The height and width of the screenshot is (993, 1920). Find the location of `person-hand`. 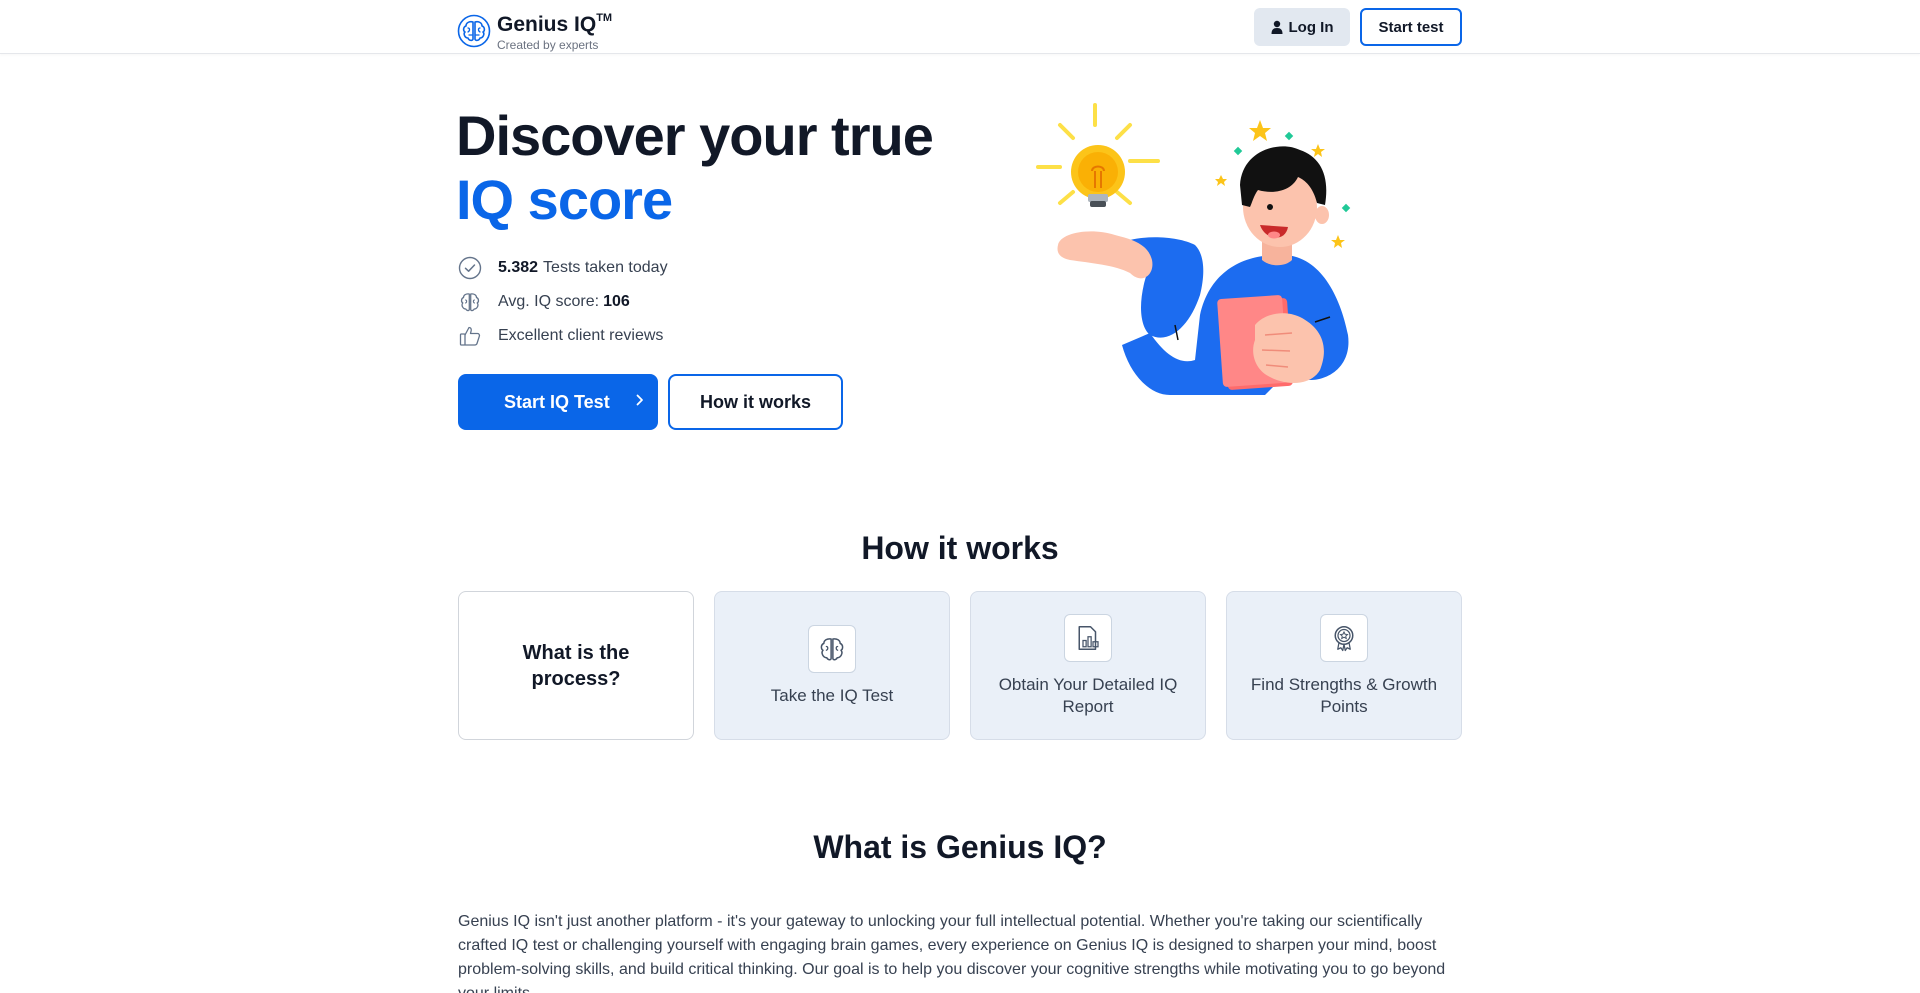

person-hand is located at coordinates (1105, 255).